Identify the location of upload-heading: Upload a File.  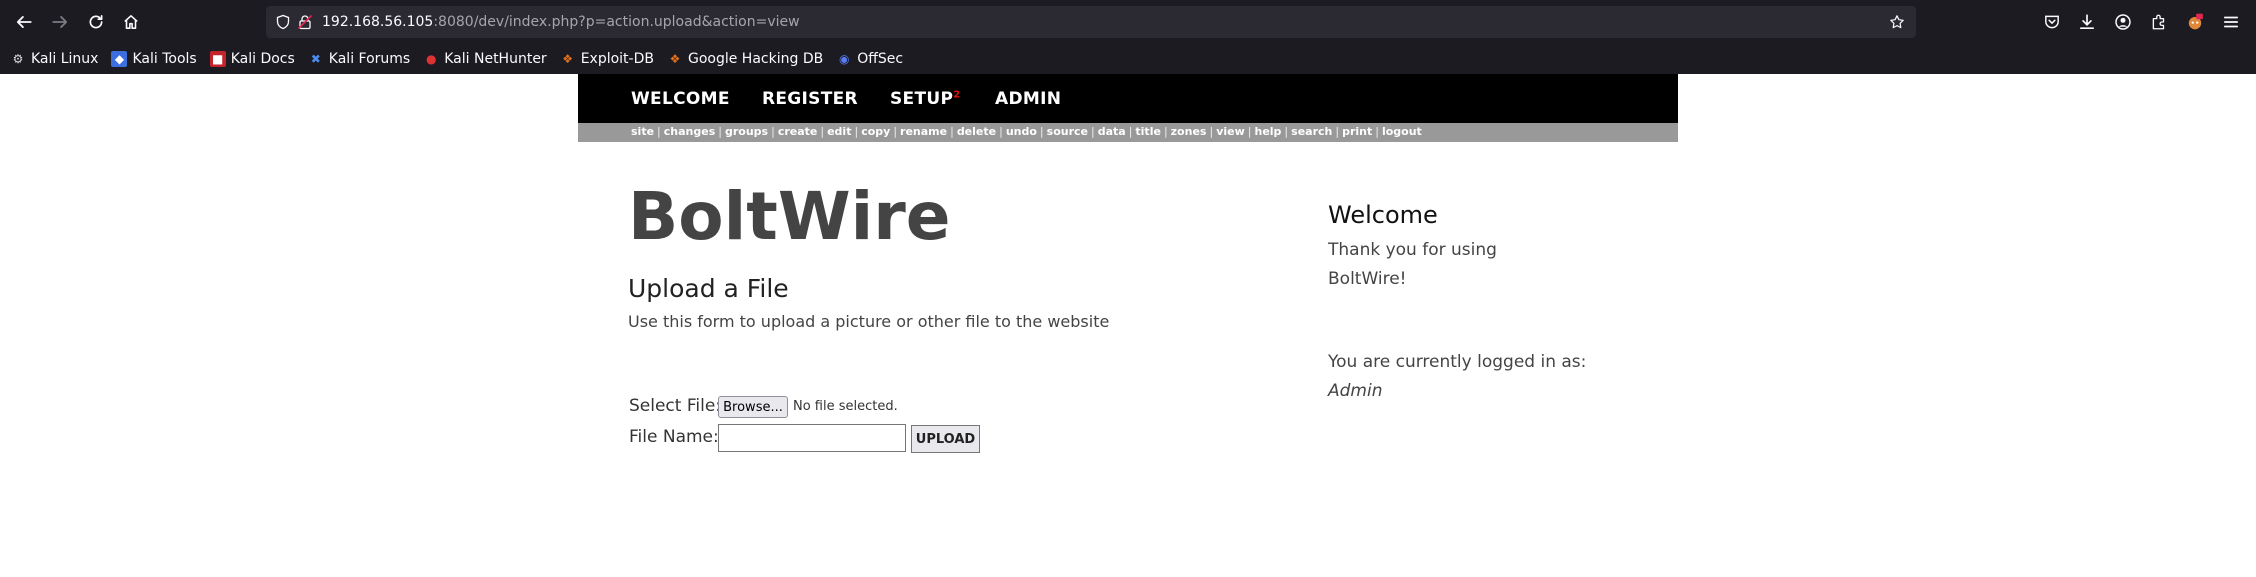
(708, 288).